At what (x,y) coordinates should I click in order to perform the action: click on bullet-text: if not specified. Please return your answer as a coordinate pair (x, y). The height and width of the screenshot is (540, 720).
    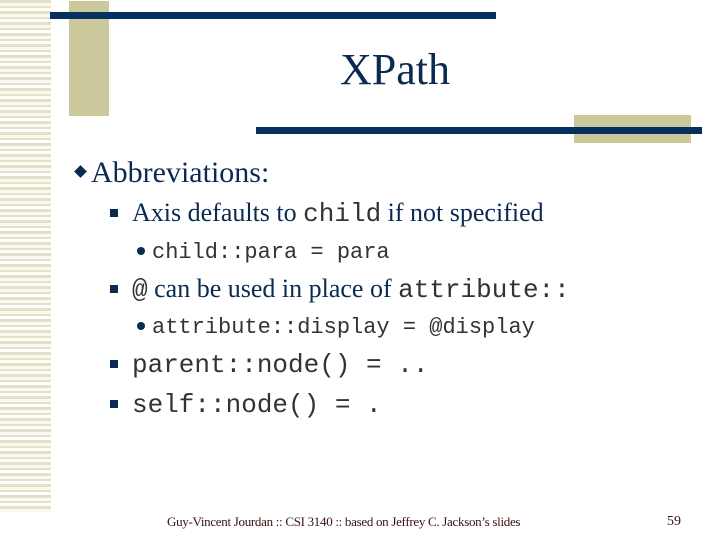
    Looking at the image, I should click on (462, 212).